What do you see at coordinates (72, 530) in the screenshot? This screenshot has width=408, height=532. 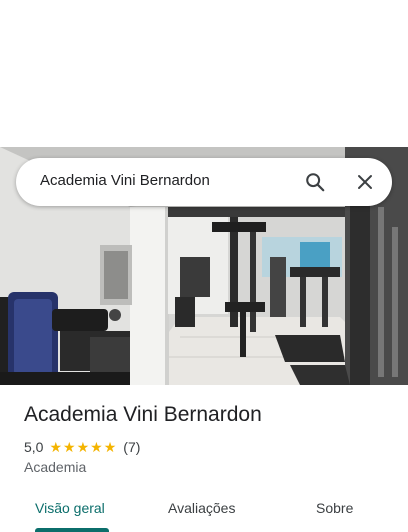 I see `active-tab-indicator` at bounding box center [72, 530].